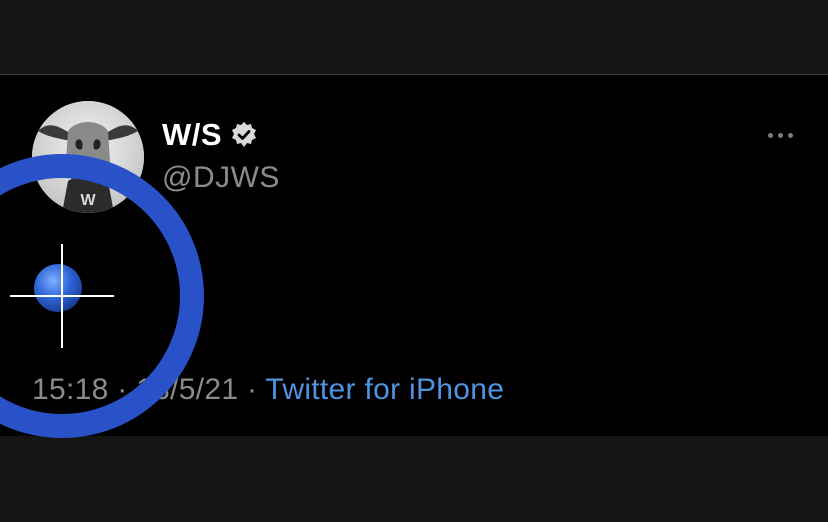 This screenshot has width=828, height=522. Describe the element at coordinates (88, 200) in the screenshot. I see `svg-text: W` at that location.